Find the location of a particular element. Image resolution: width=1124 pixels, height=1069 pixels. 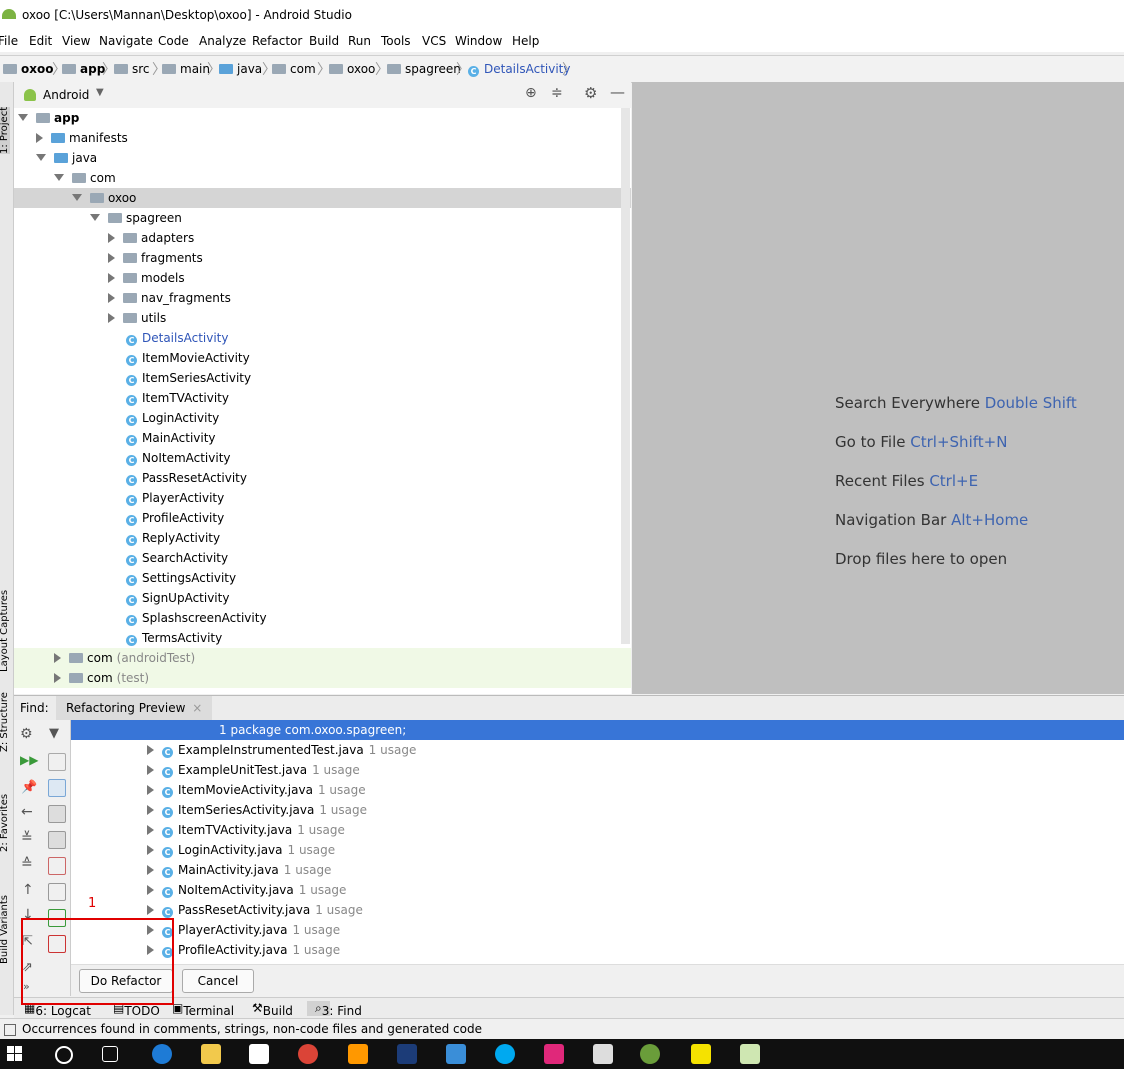

tree-item: nav_fragments is located at coordinates (322, 298).